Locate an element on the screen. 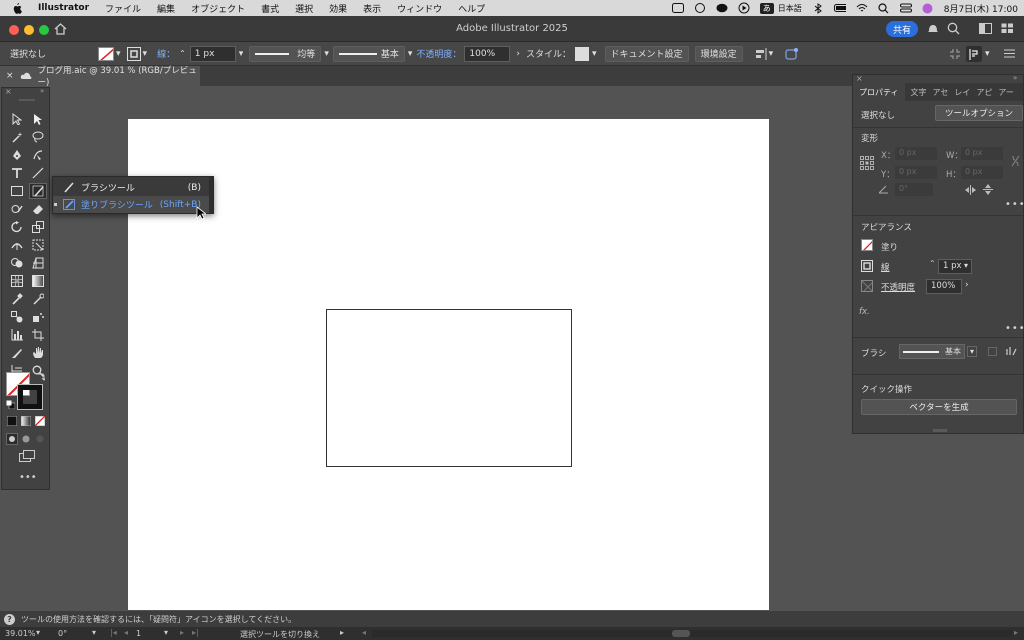 The image size is (1024, 640). rectangle-shape is located at coordinates (449, 388).